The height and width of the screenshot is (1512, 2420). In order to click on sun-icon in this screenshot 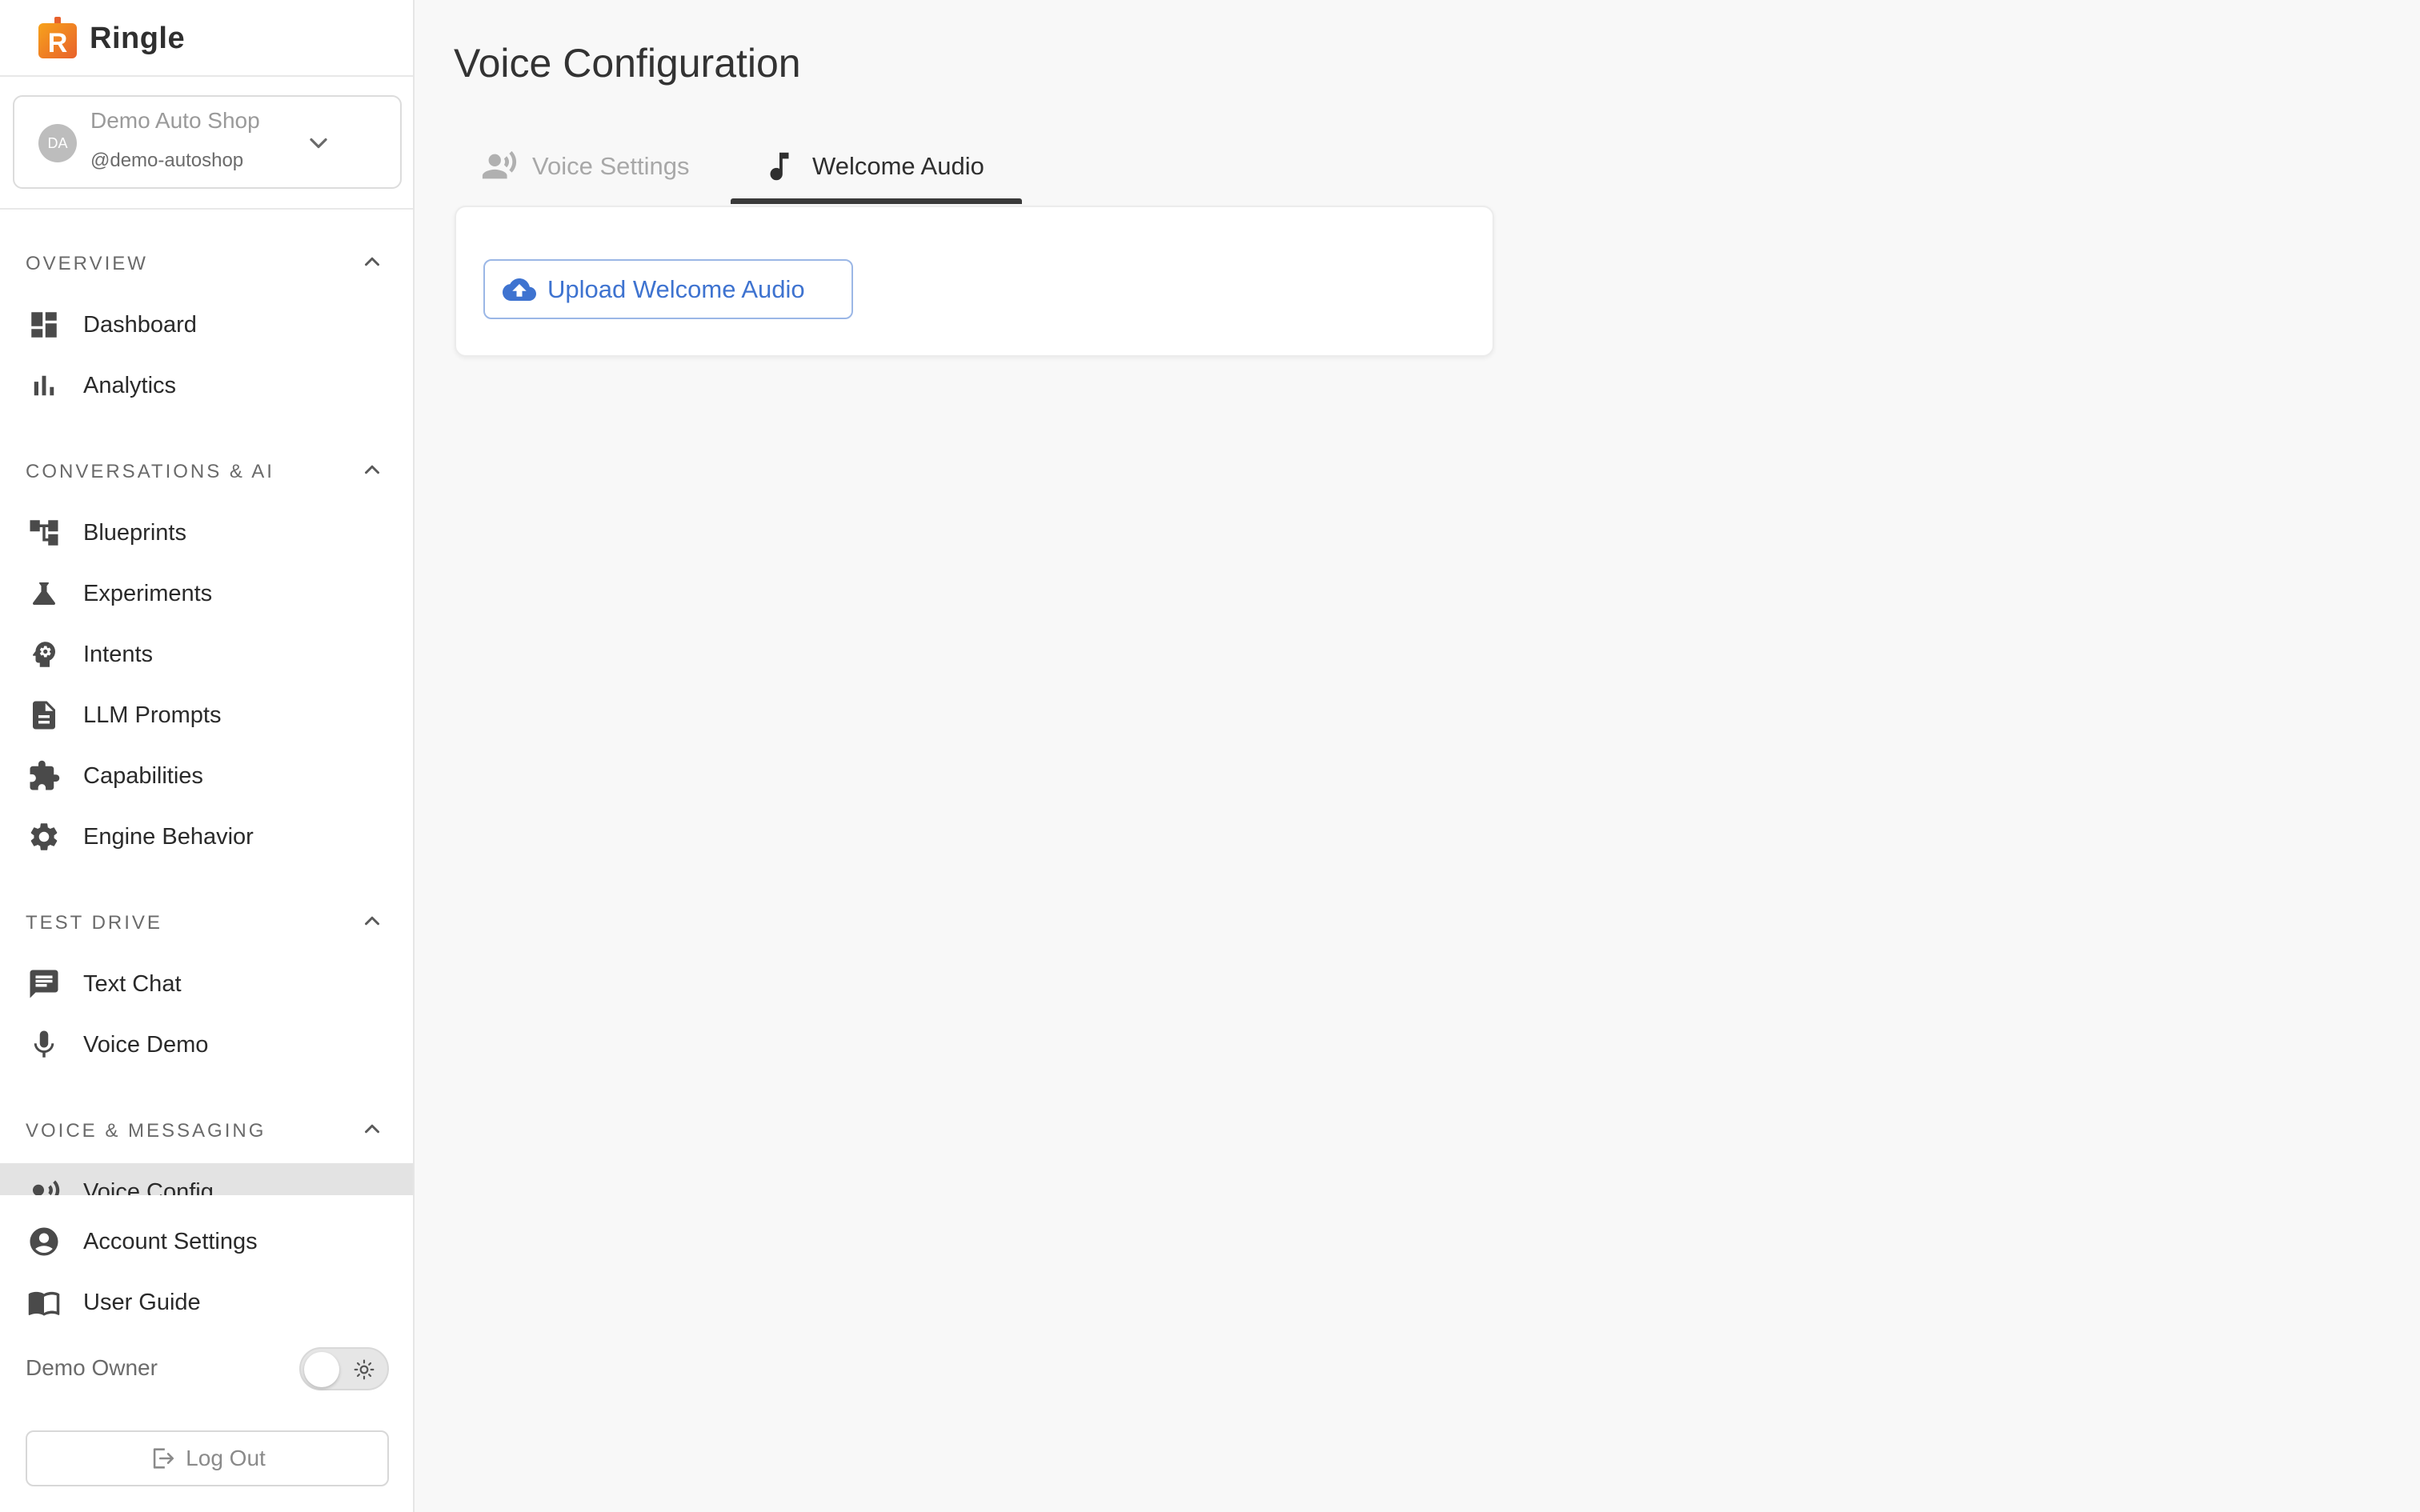, I will do `click(364, 1369)`.